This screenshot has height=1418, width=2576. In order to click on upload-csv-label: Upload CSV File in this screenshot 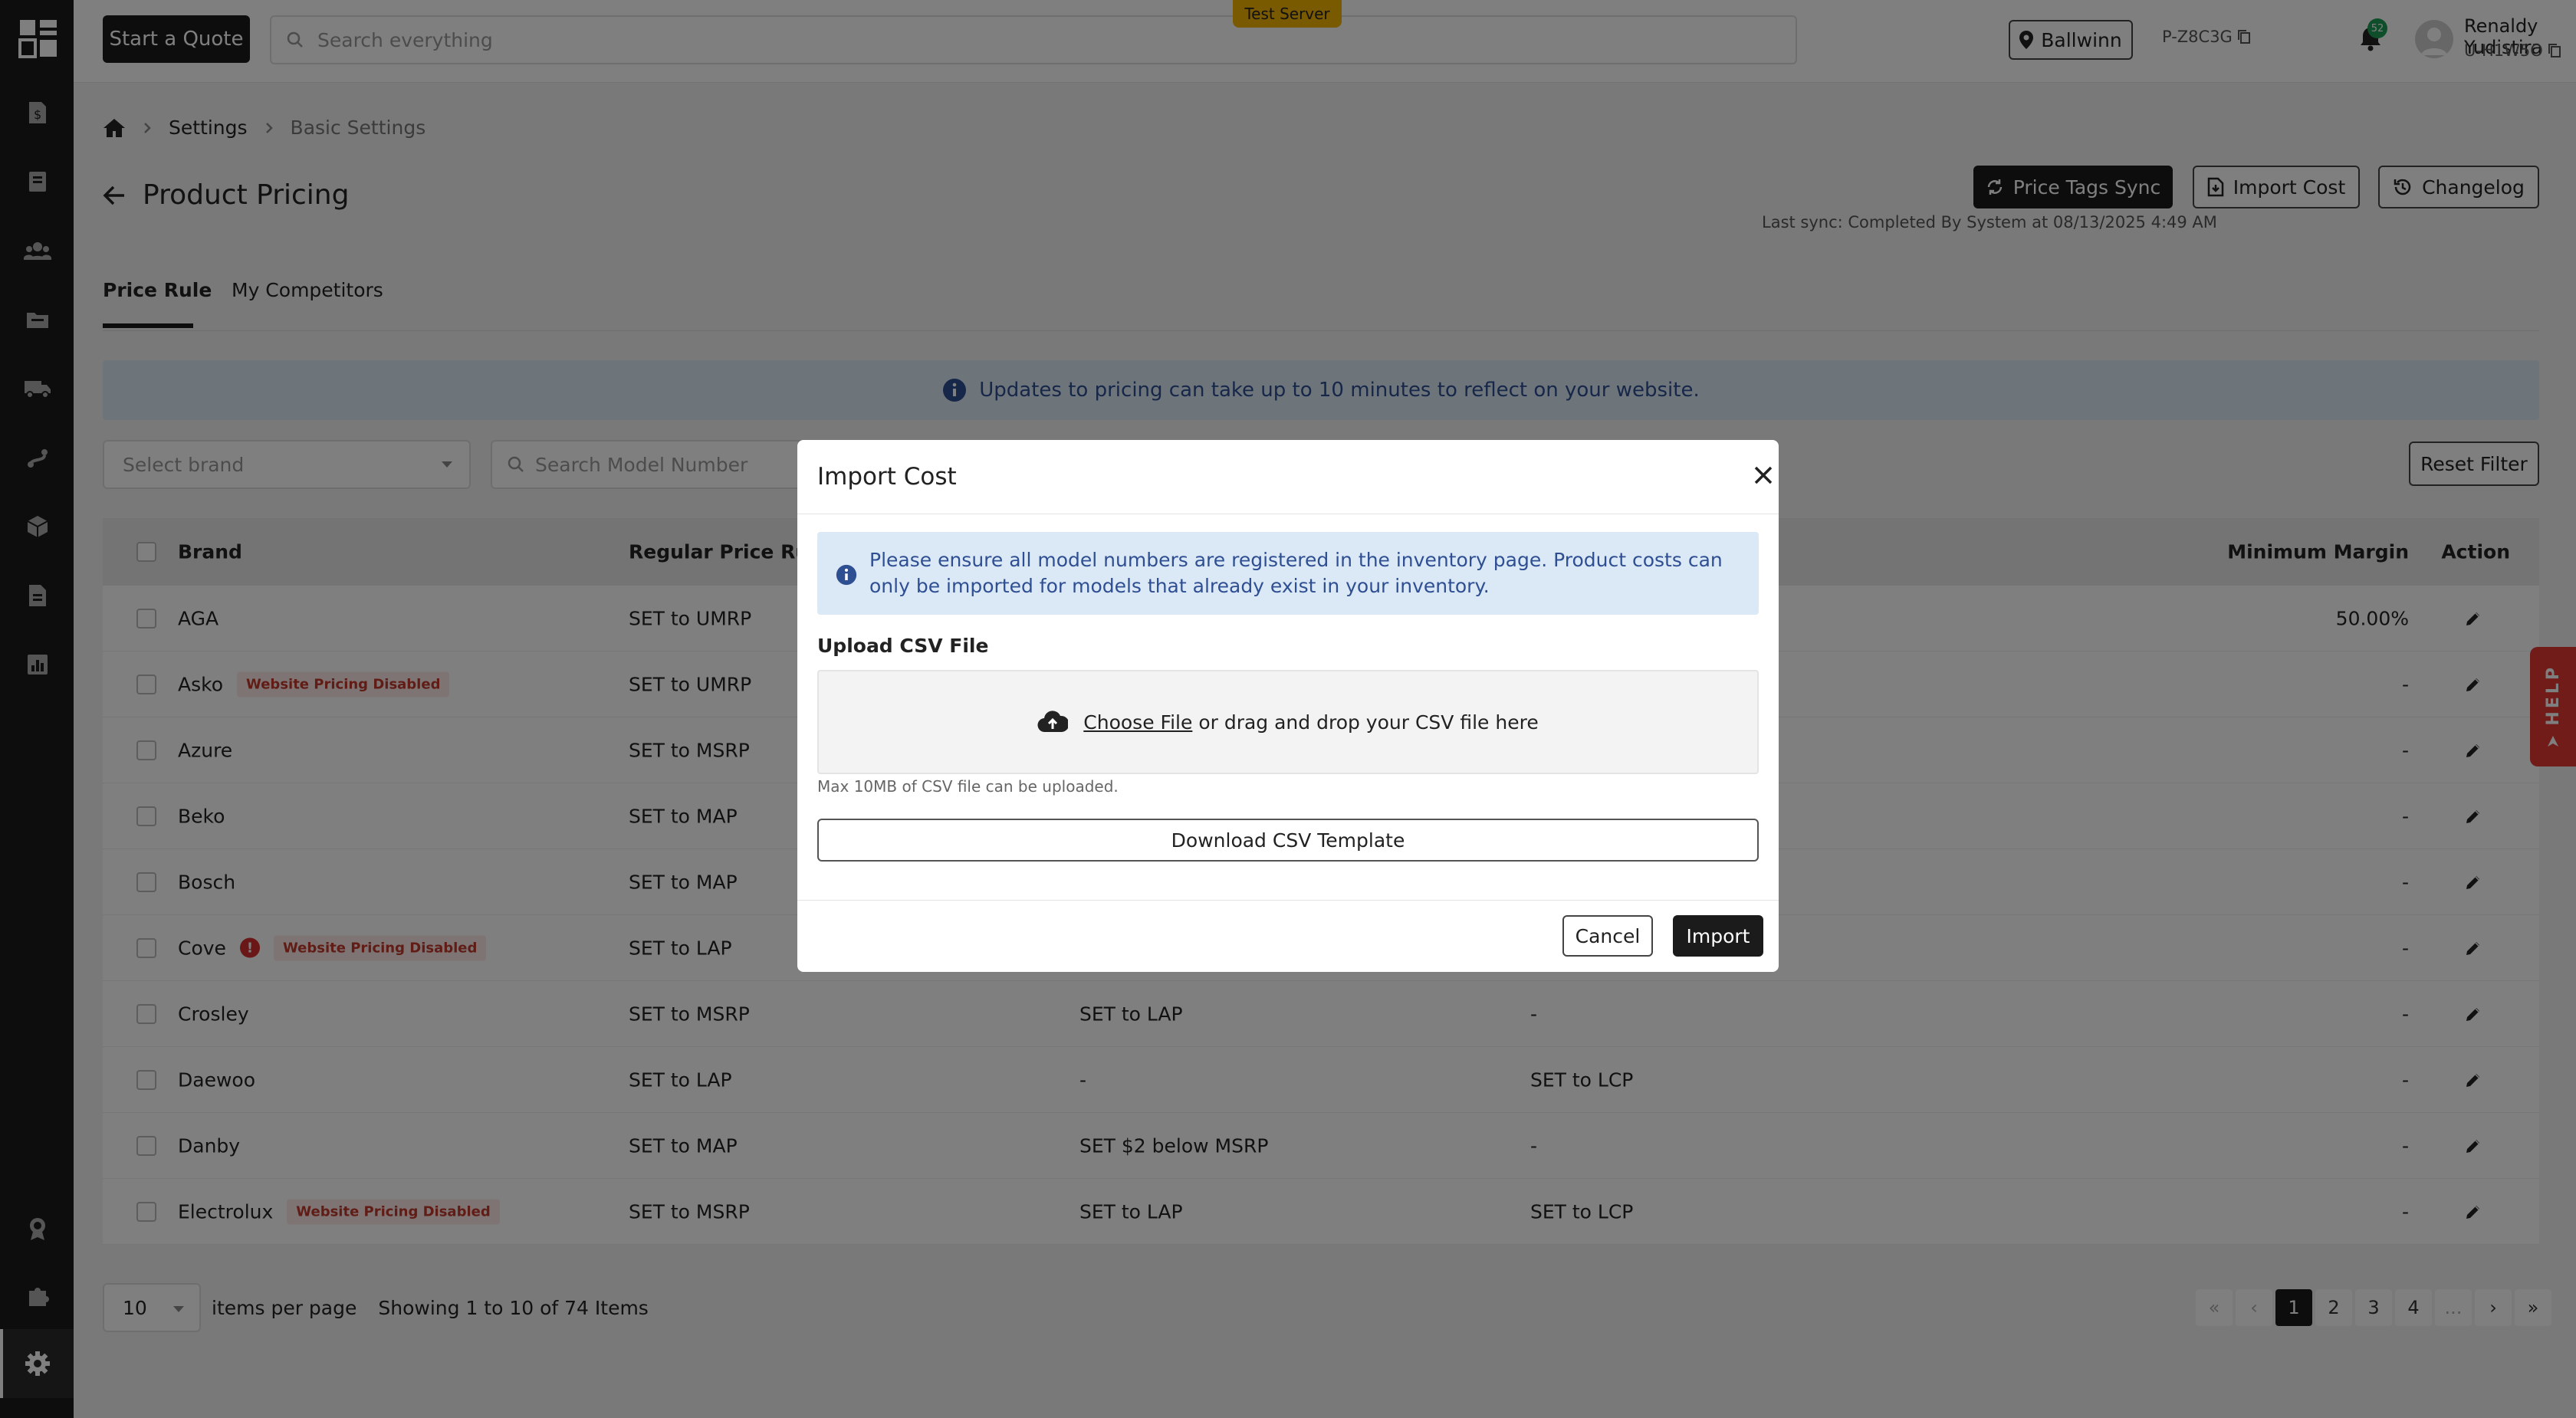, I will do `click(903, 646)`.